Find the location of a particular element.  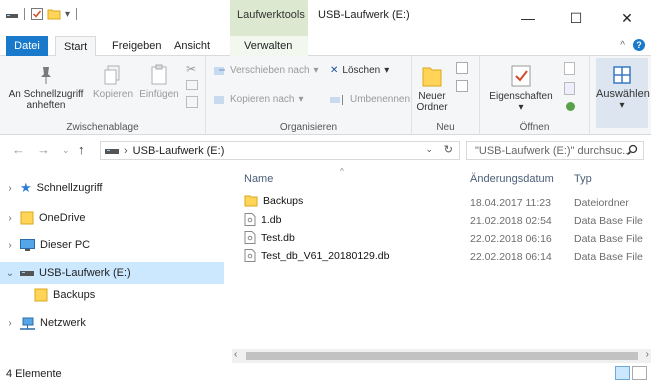

group-label-new: Neu is located at coordinates (445, 127).